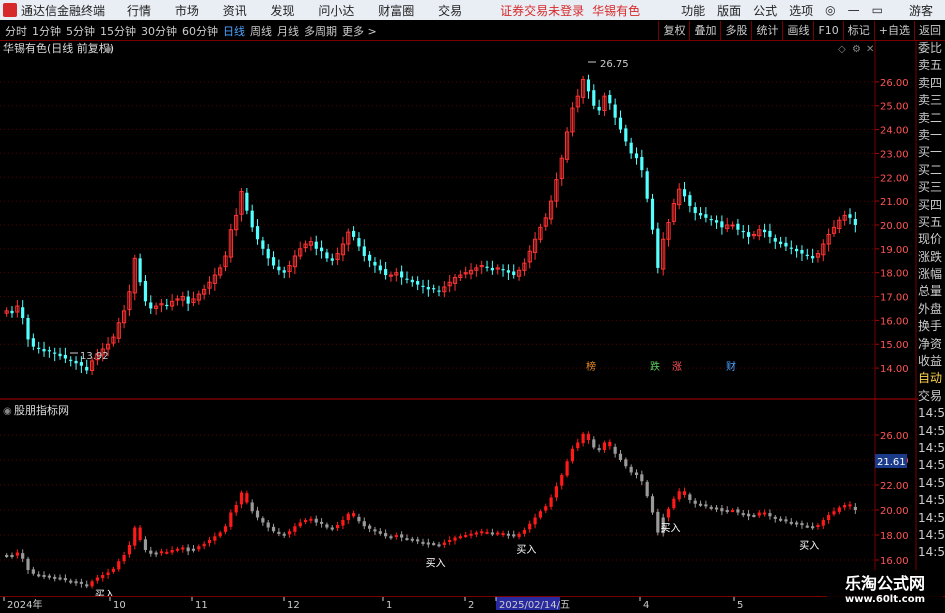  What do you see at coordinates (766, 30) in the screenshot?
I see `stats-button: 统计` at bounding box center [766, 30].